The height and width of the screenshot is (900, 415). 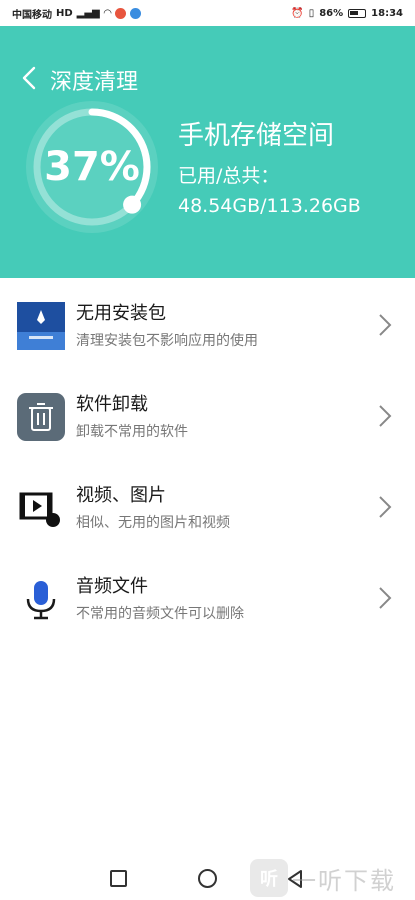 I want to click on status-bar: 中国移动 HD ▂▄▆ ◠ ⏰ ▯ 86% 18:34, so click(x=207, y=13).